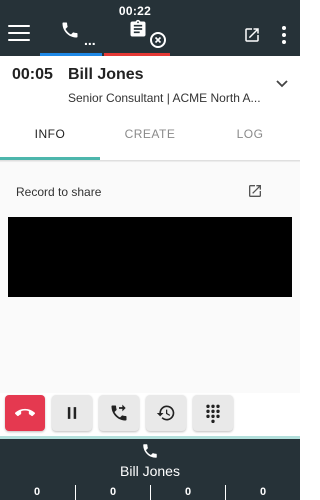  I want to click on close-interaction-button, so click(158, 40).